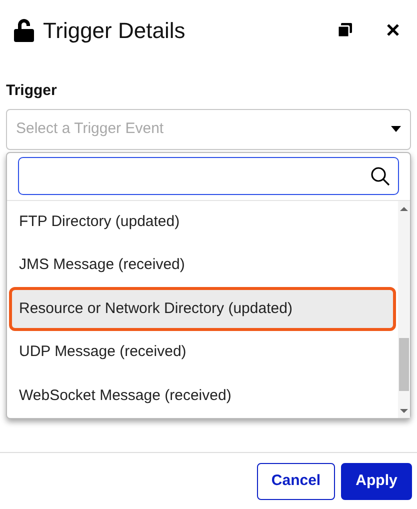 This screenshot has width=417, height=509. I want to click on option-item: WebSocket Message (received), so click(202, 396).